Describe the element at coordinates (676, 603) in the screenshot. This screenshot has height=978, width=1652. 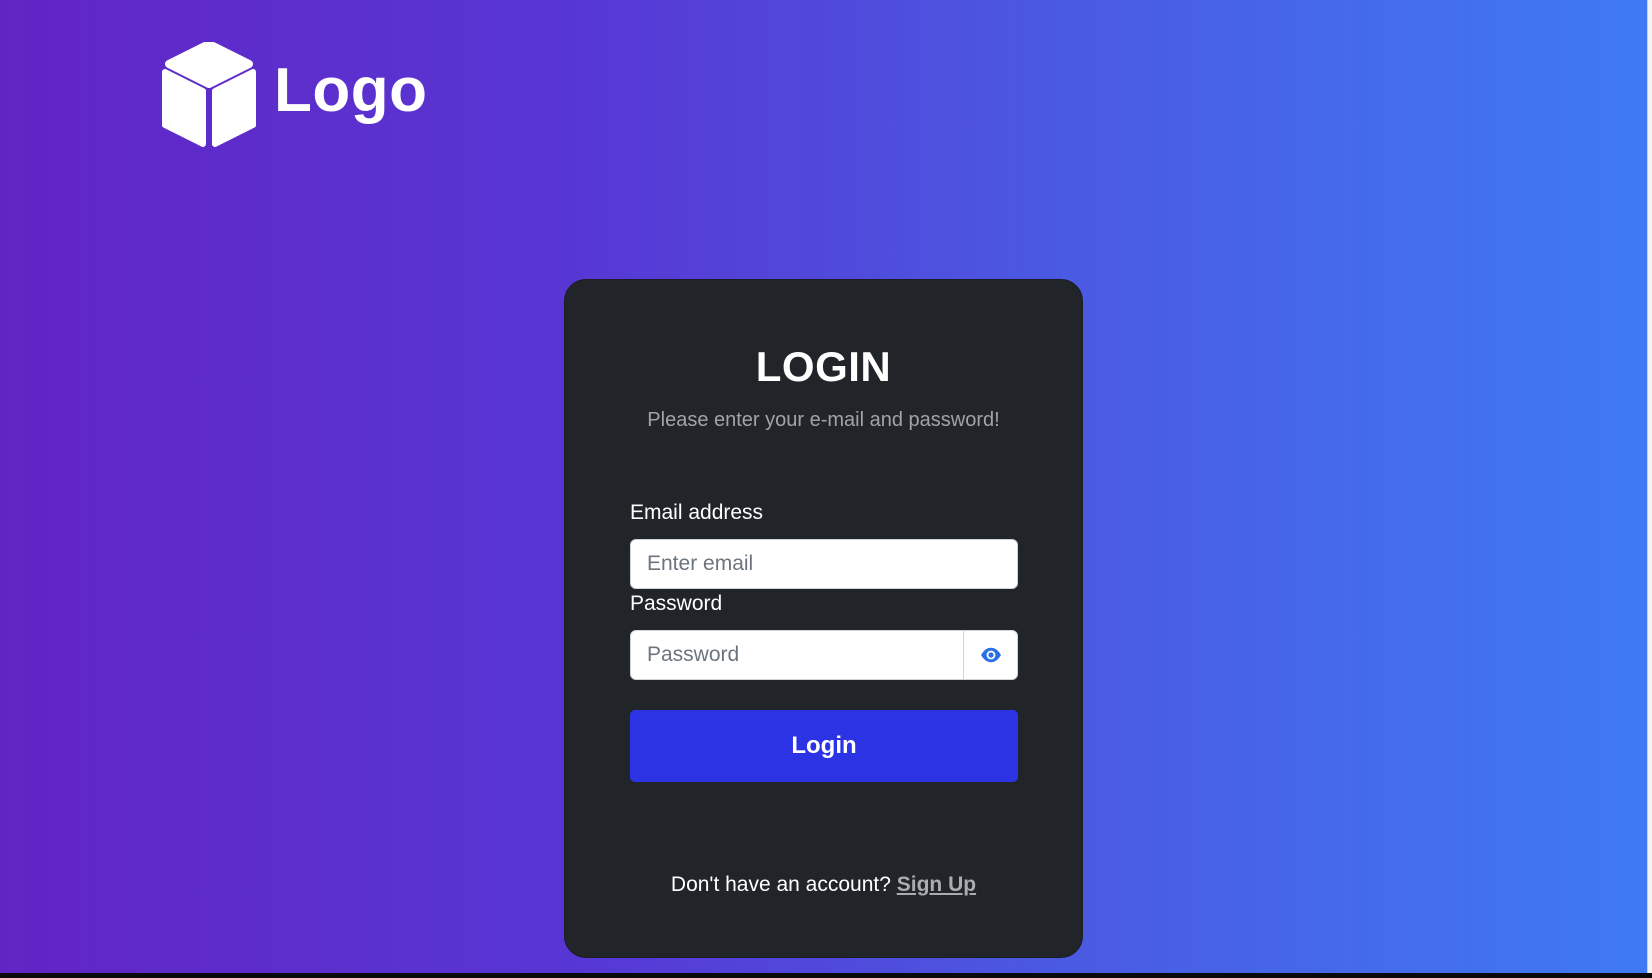
I see `password-label: Password` at that location.